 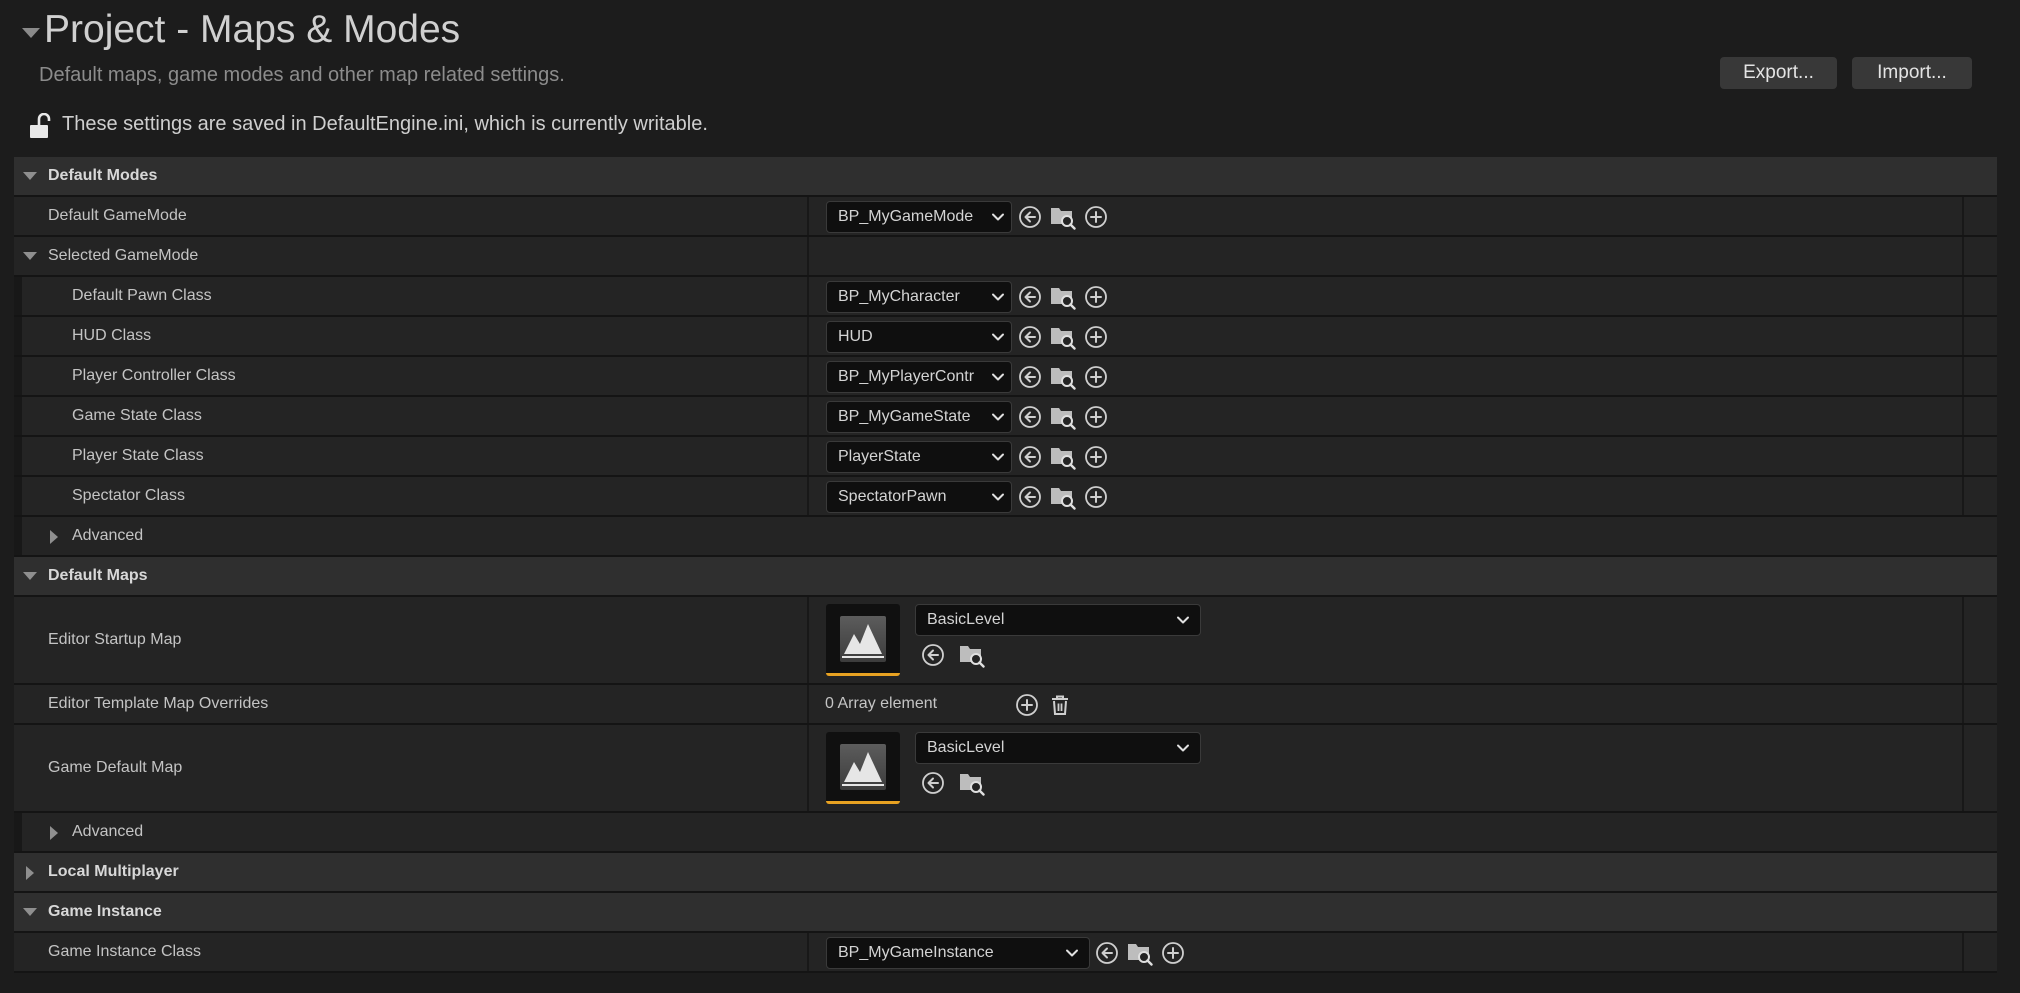 I want to click on trash-icon, so click(x=1060, y=705).